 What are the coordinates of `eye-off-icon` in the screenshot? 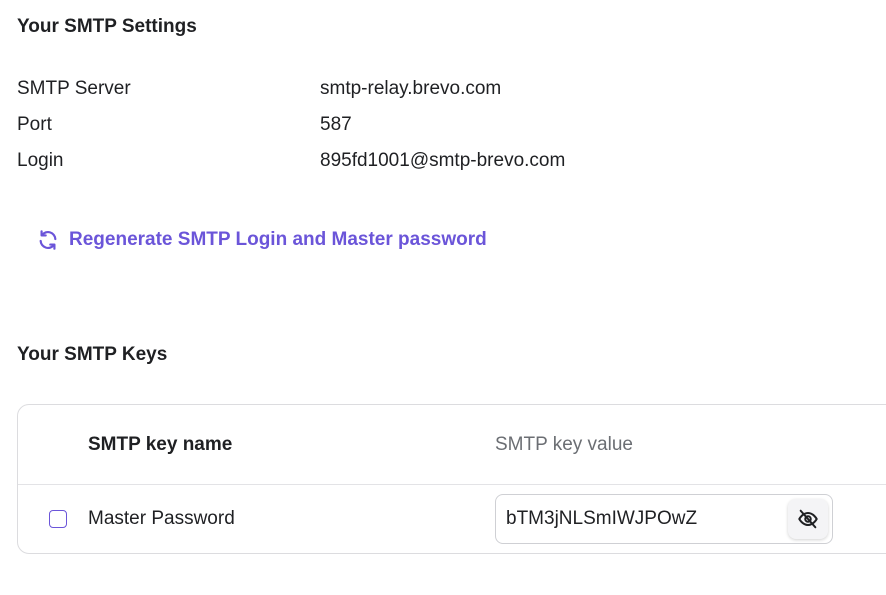 It's located at (808, 519).